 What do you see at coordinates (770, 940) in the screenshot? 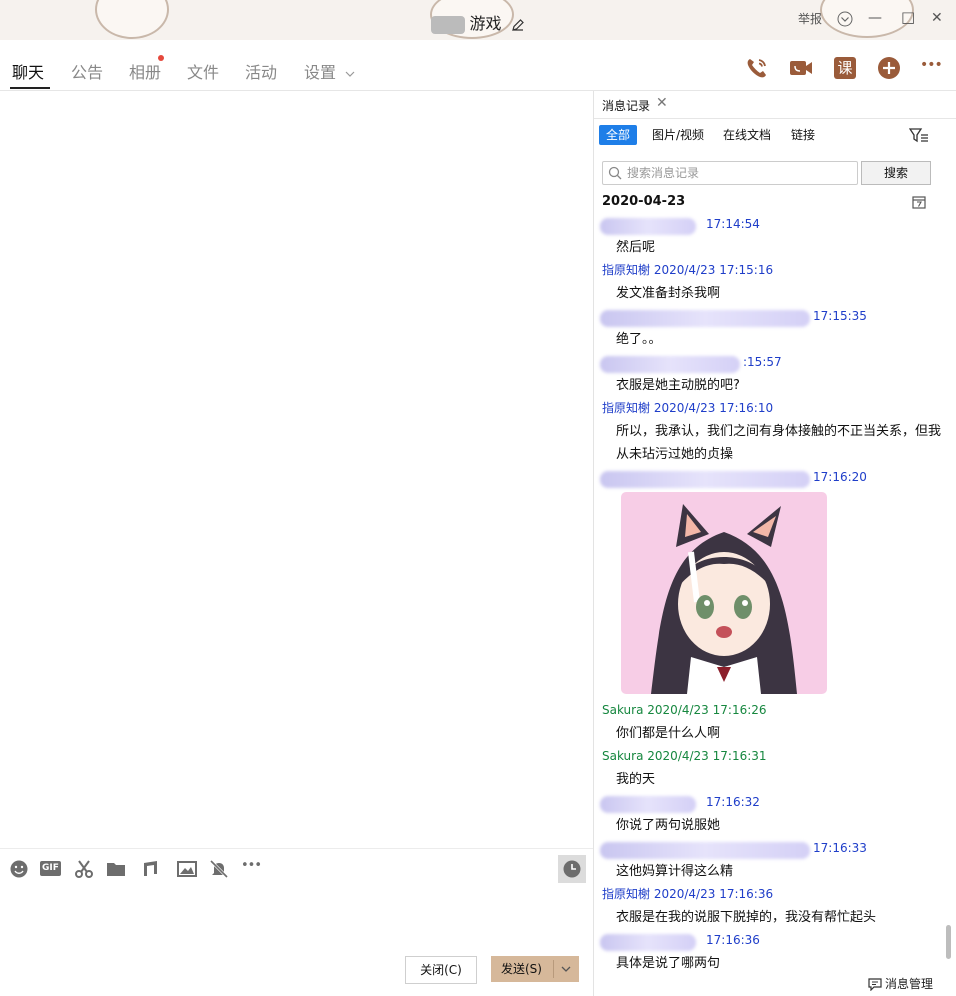
I see `message-header: 17:16:36` at bounding box center [770, 940].